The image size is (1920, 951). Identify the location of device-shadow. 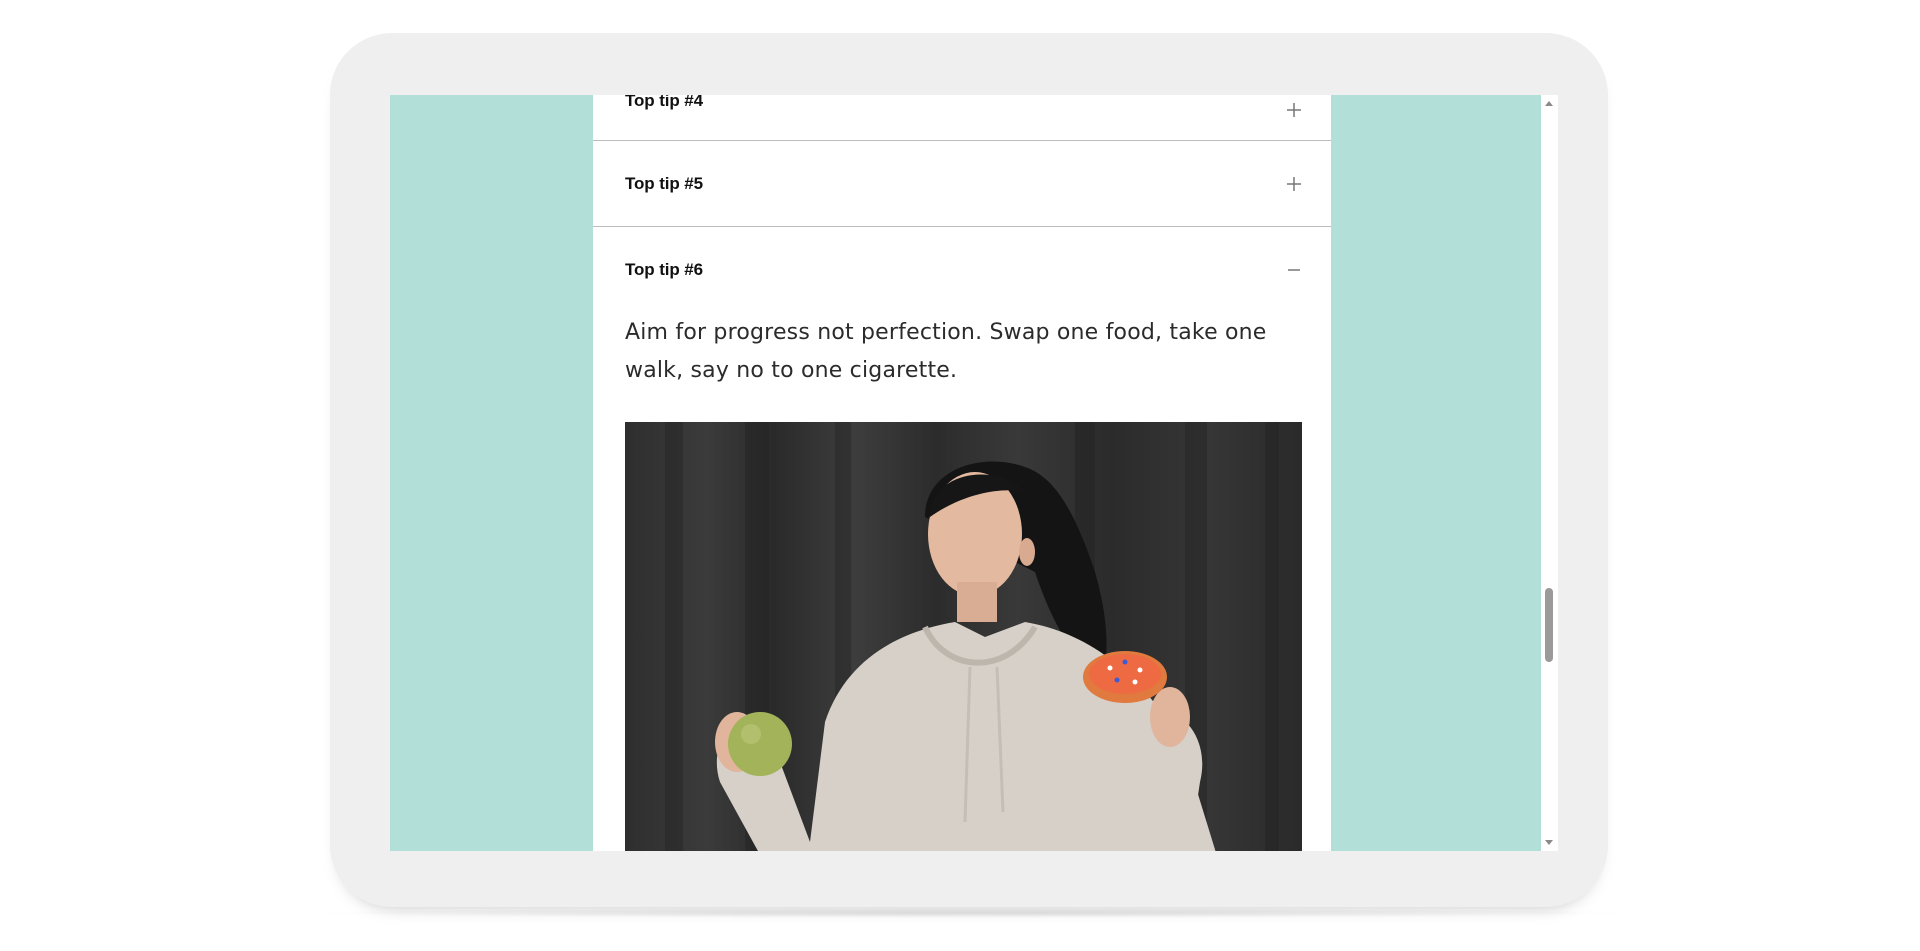
(970, 913).